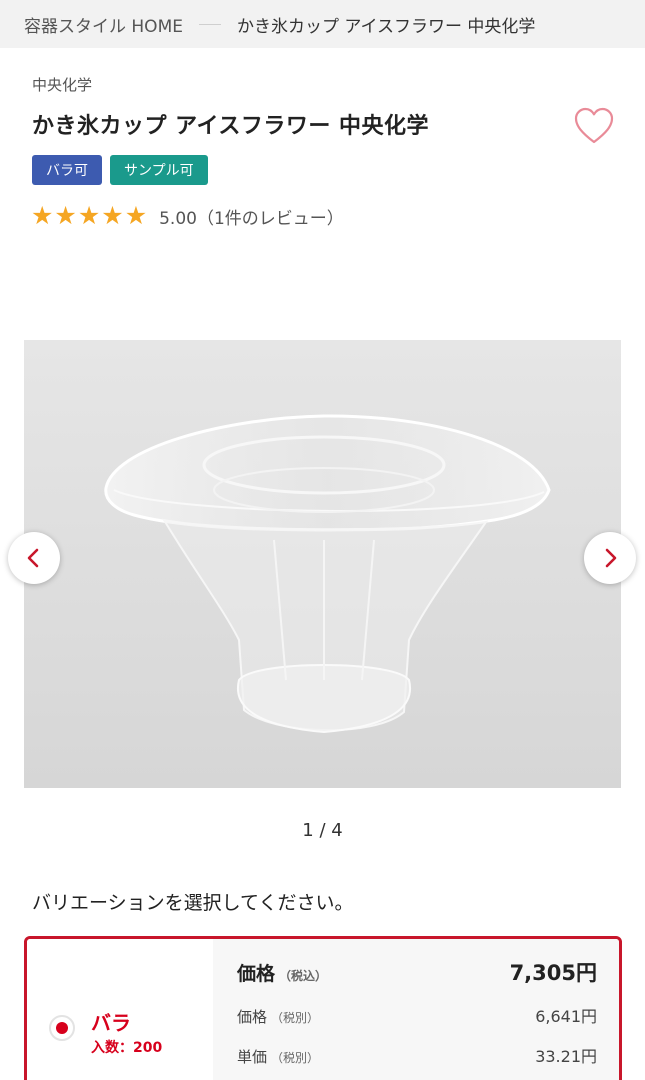 The image size is (645, 1080). Describe the element at coordinates (553, 973) in the screenshot. I see `price-tax-in: 7,305円` at that location.